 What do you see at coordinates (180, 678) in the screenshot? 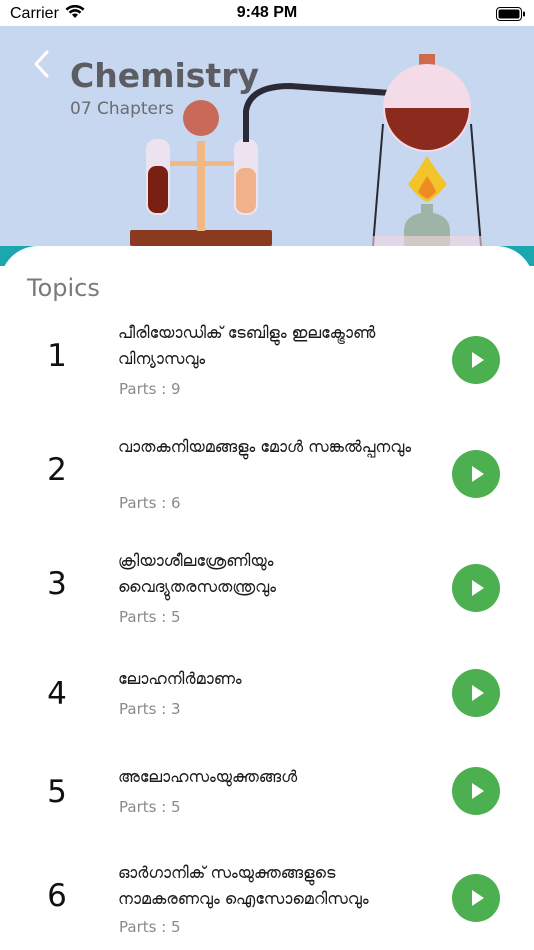
I see `topic-title: ലോഹനിർമാണം` at bounding box center [180, 678].